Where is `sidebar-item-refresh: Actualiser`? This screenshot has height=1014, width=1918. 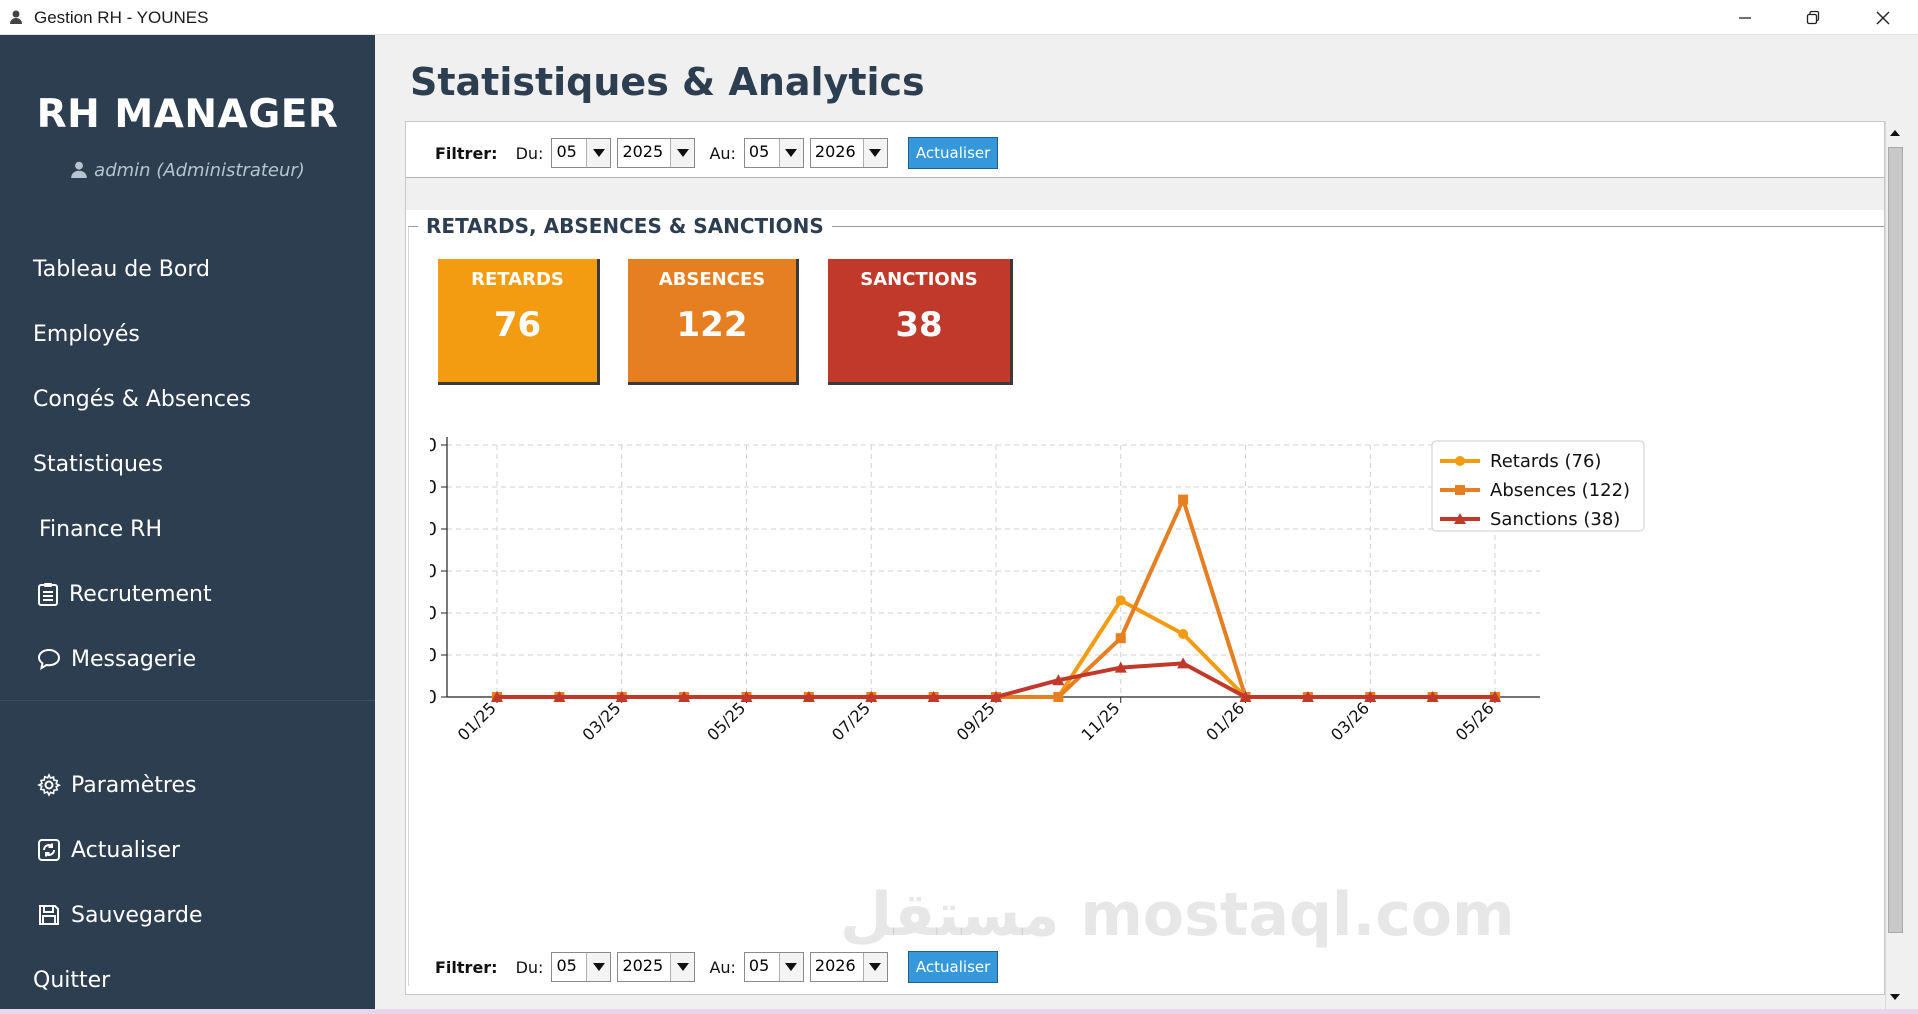 sidebar-item-refresh: Actualiser is located at coordinates (108, 850).